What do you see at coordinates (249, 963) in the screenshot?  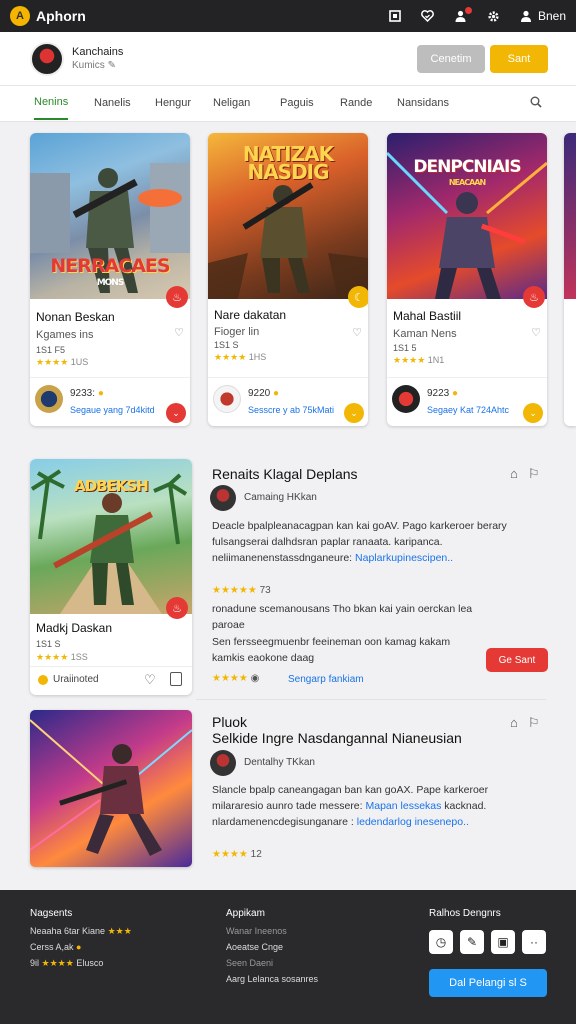 I see `footer-link: Seen Daeni` at bounding box center [249, 963].